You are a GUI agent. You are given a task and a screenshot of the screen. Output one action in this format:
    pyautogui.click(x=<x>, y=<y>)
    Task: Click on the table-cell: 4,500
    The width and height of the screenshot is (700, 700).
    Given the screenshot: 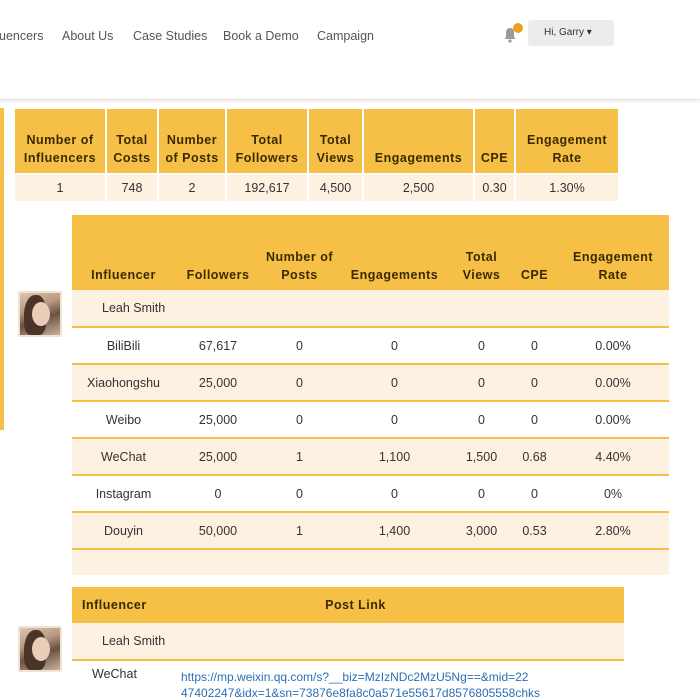 What is the action you would take?
    pyautogui.click(x=335, y=188)
    